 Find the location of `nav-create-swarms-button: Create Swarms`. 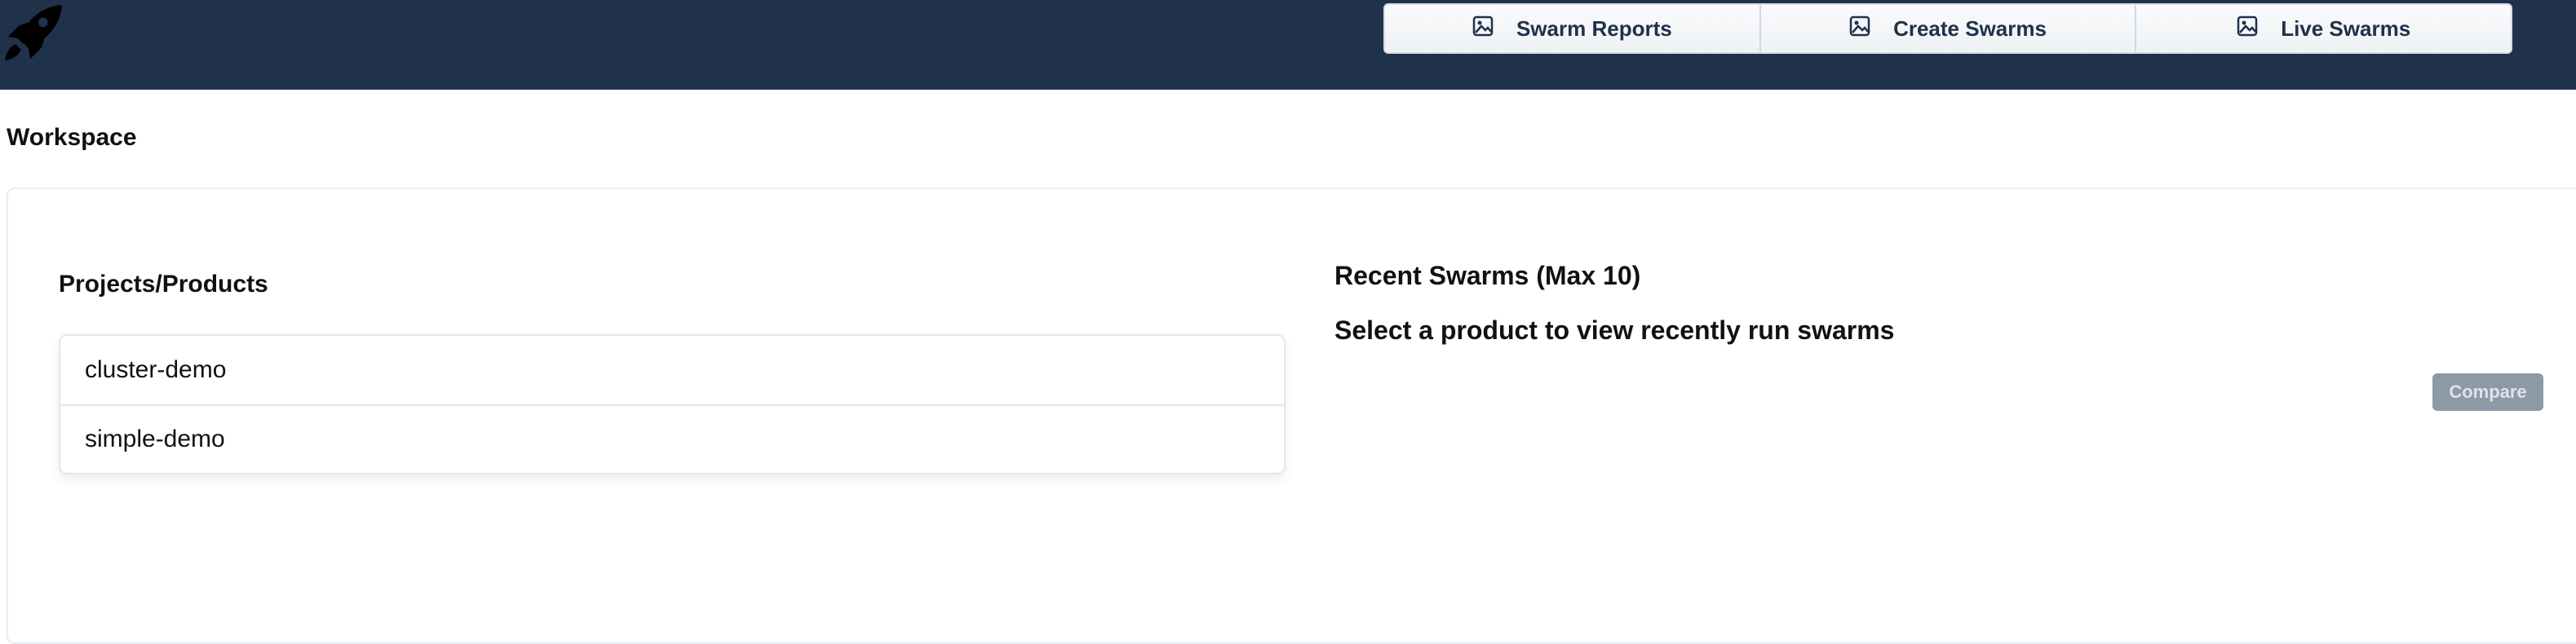

nav-create-swarms-button: Create Swarms is located at coordinates (1947, 28).